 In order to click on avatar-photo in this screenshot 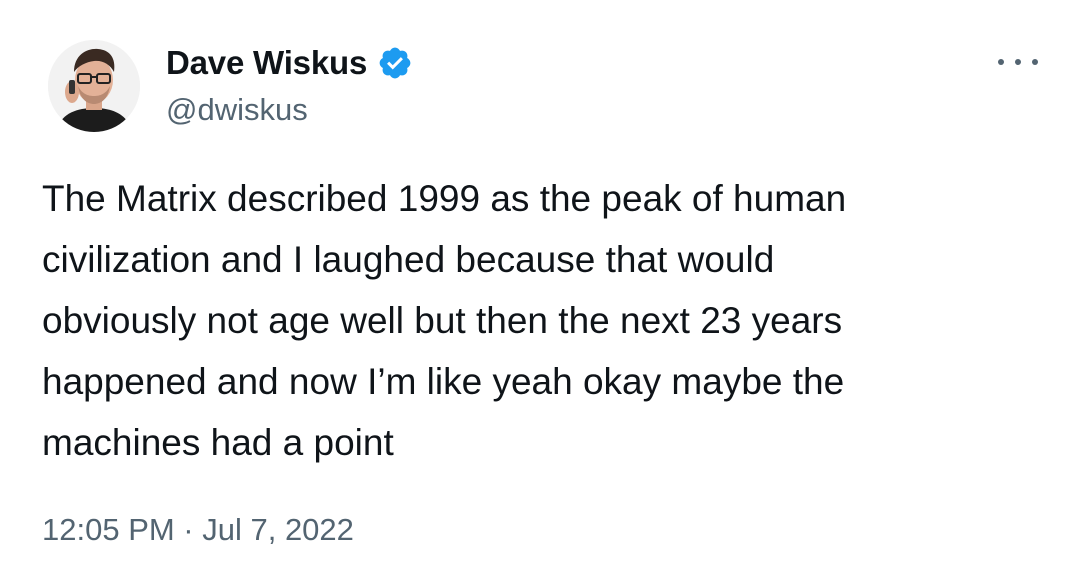, I will do `click(94, 86)`.